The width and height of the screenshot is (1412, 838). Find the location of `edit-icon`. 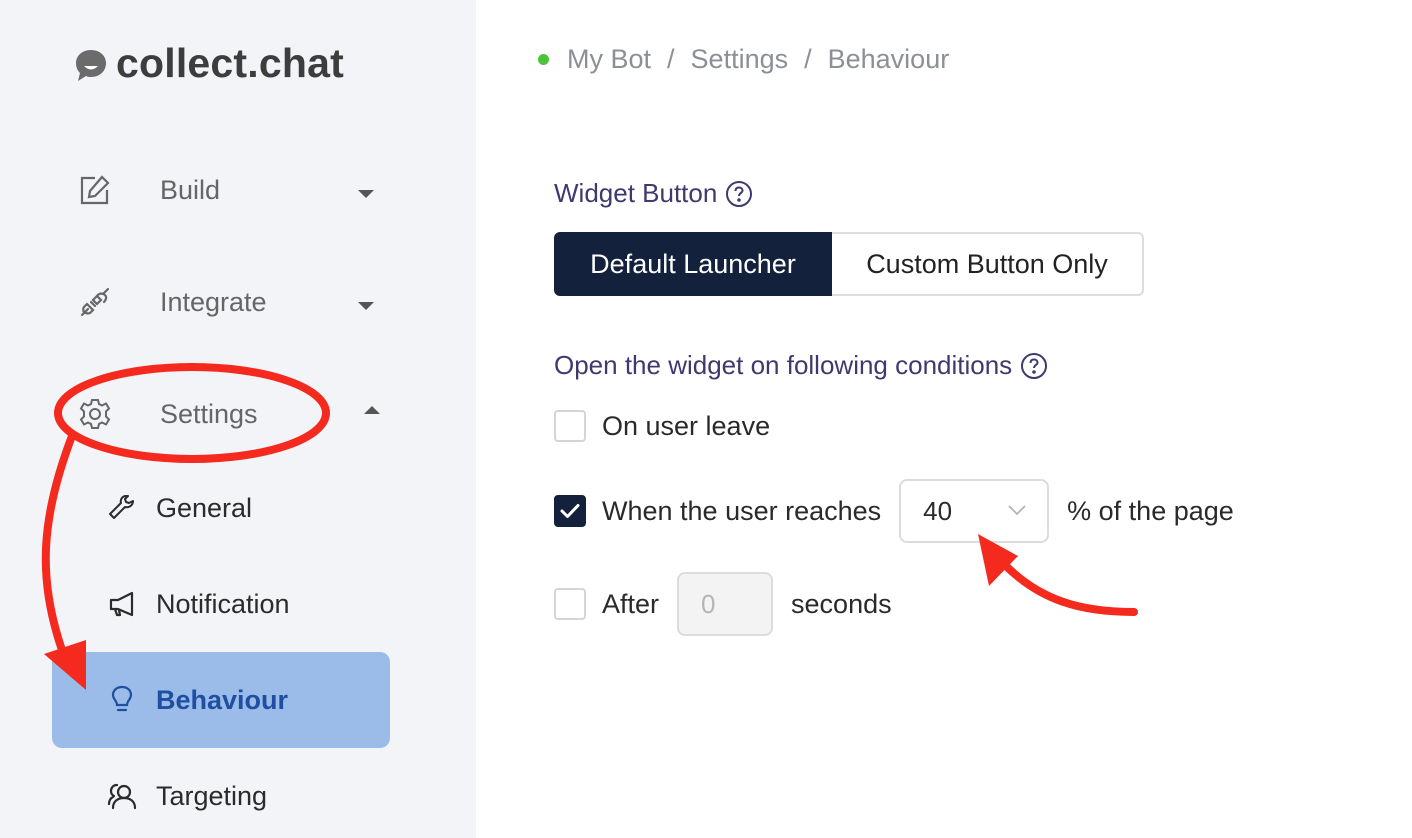

edit-icon is located at coordinates (95, 190).